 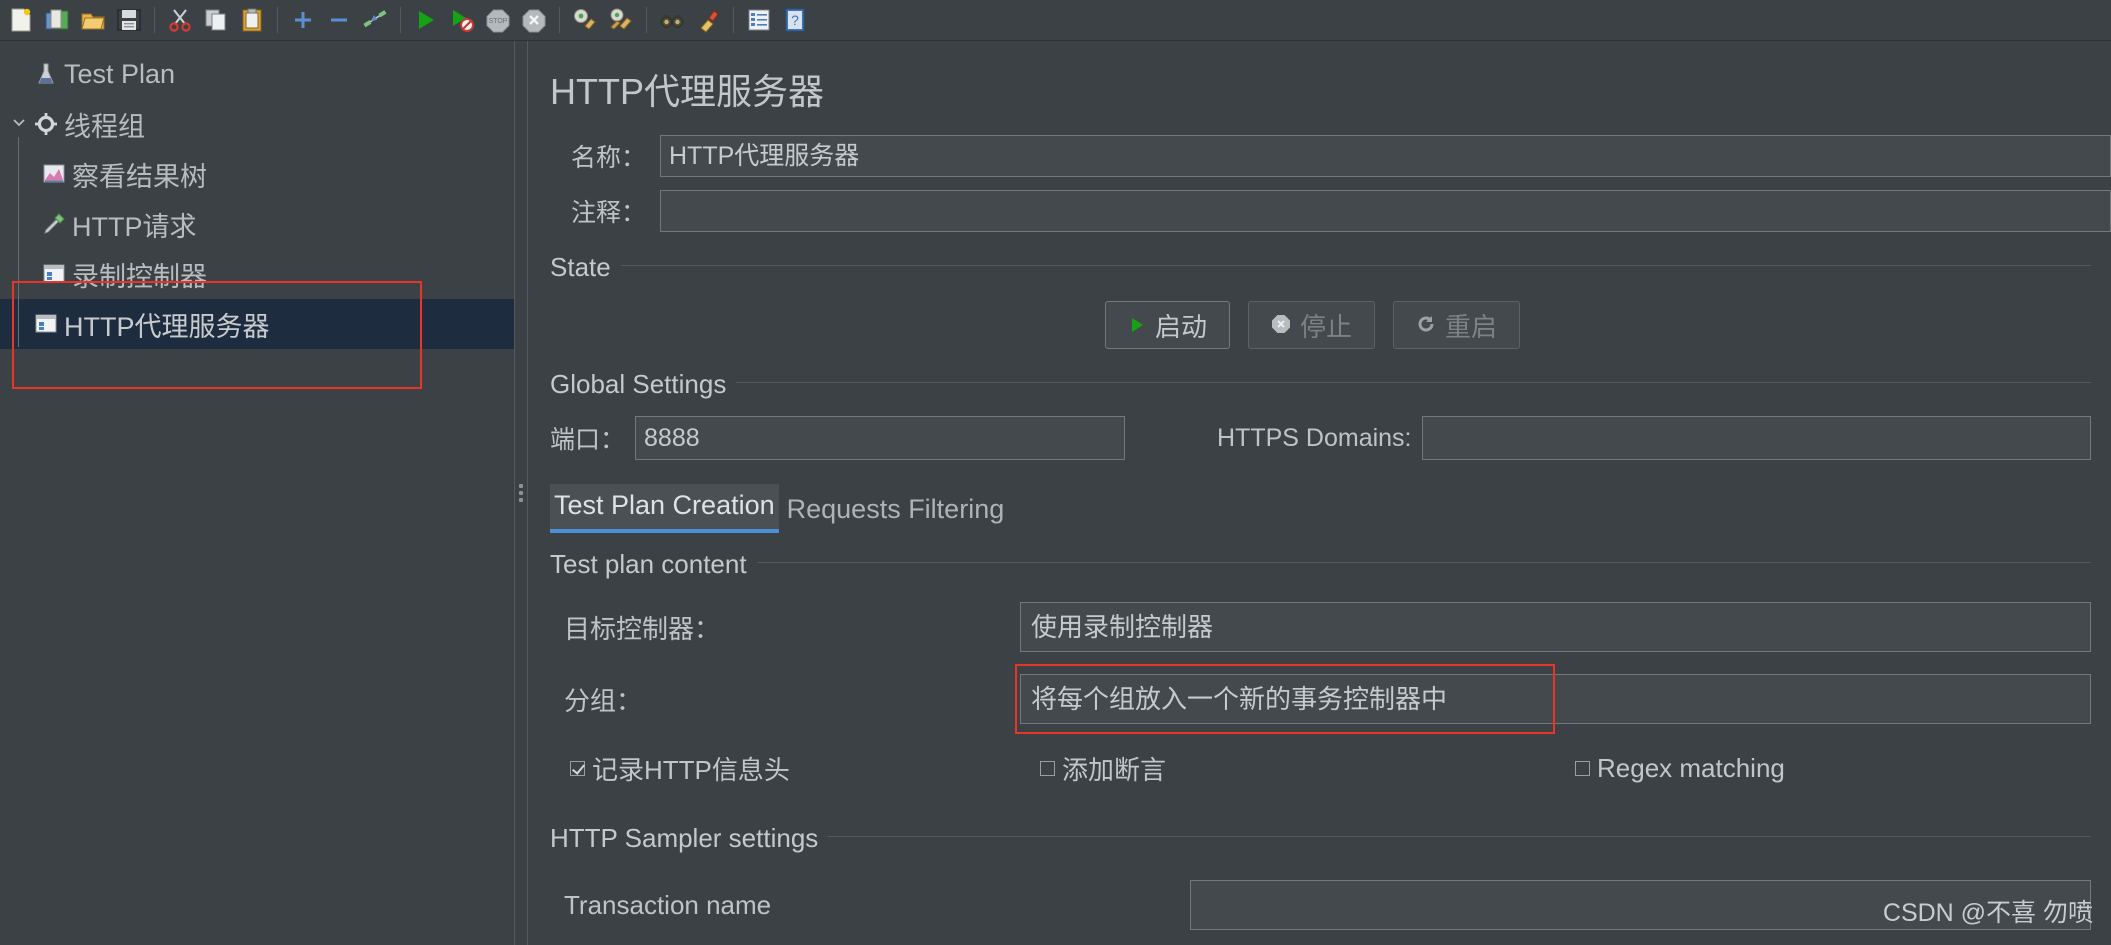 I want to click on test-plan-content-title: Test plan content, so click(x=653, y=564).